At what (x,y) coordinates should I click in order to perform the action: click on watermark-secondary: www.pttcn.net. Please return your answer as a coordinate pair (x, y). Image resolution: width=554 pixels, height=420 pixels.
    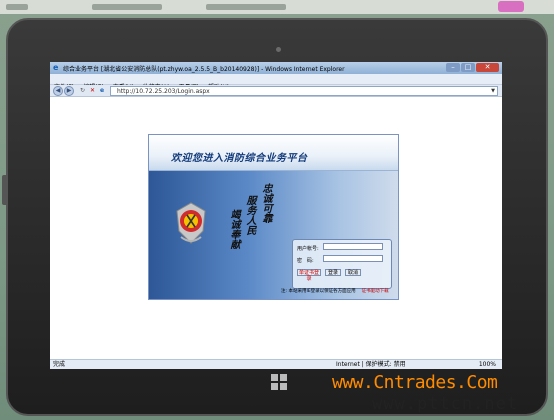
    Looking at the image, I should click on (445, 404).